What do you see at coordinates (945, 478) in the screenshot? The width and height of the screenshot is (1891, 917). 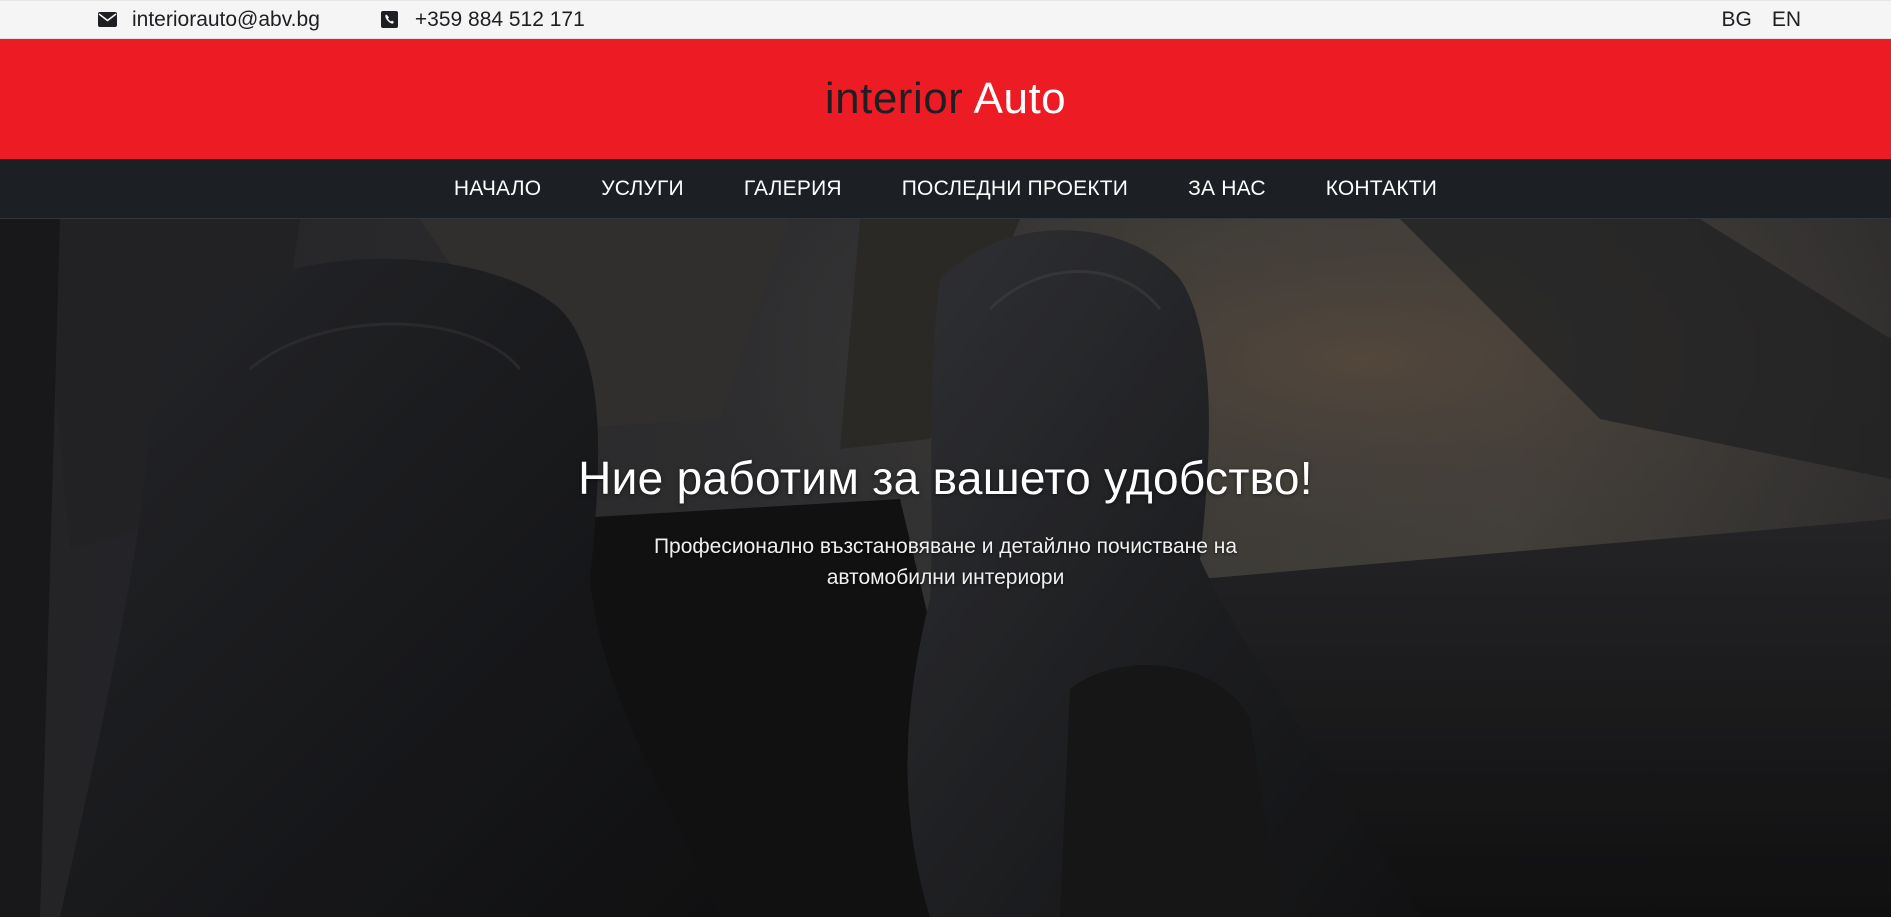 I see `hero-title: Ние работим за вашето удобство!` at bounding box center [945, 478].